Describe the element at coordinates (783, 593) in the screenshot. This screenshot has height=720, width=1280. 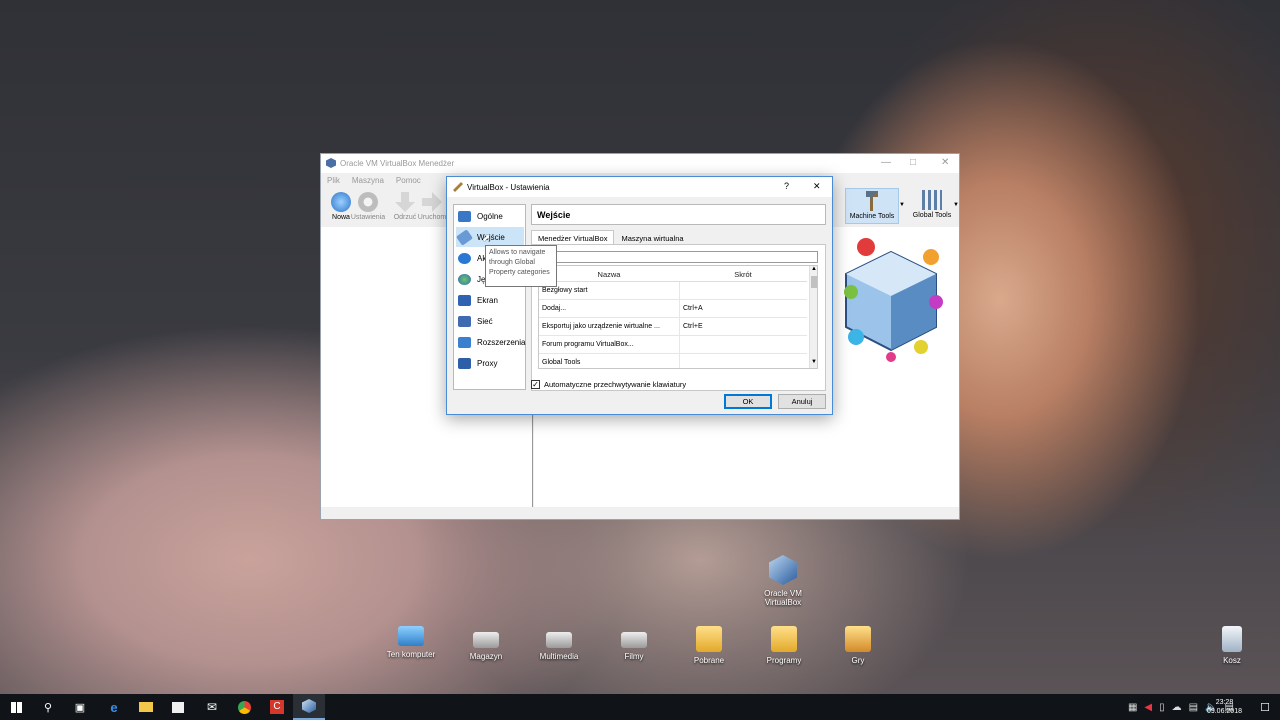
I see `desktop-icon-label: Oracle VM` at that location.